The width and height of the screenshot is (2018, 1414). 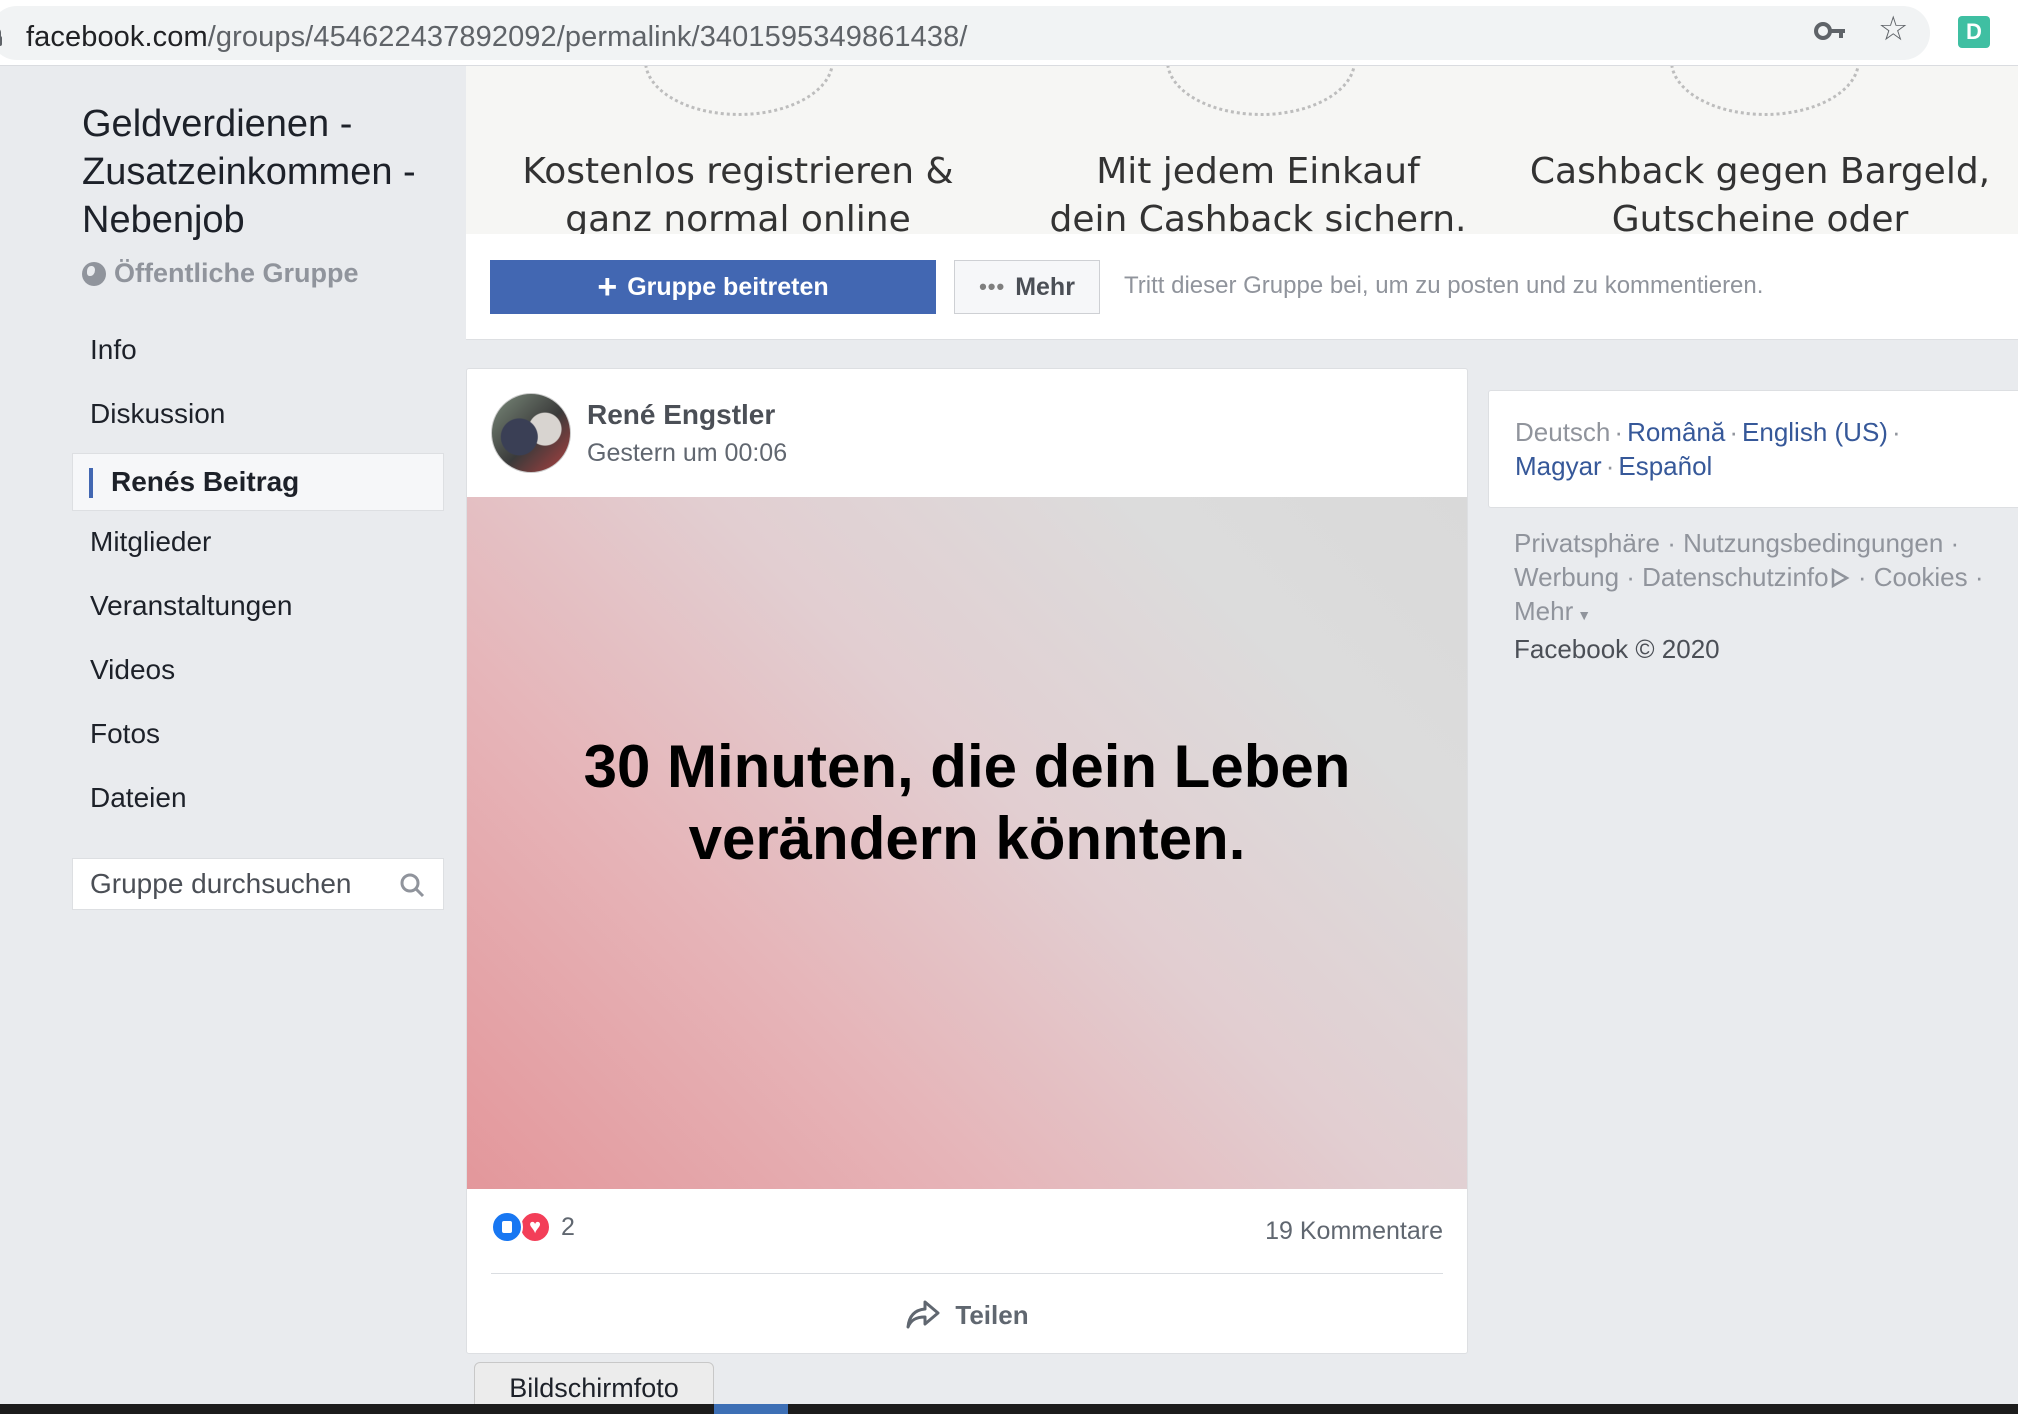 I want to click on language-row: Magyar · Español, so click(x=1614, y=466).